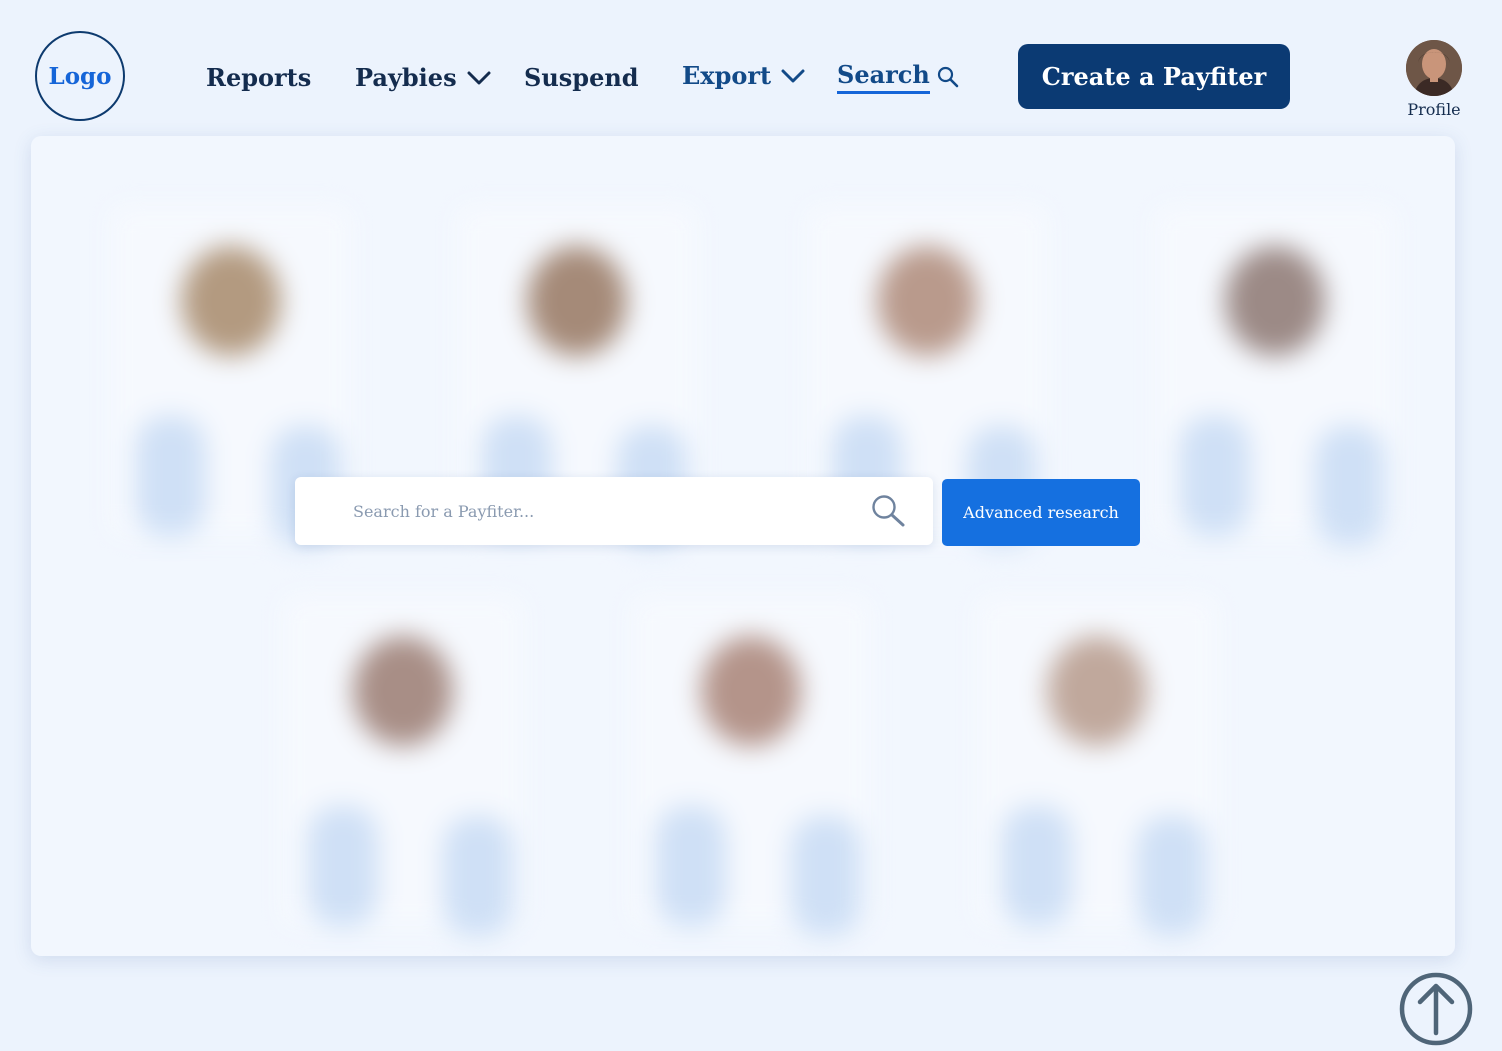 The image size is (1502, 1051). I want to click on nav-suspend: Suspend, so click(581, 78).